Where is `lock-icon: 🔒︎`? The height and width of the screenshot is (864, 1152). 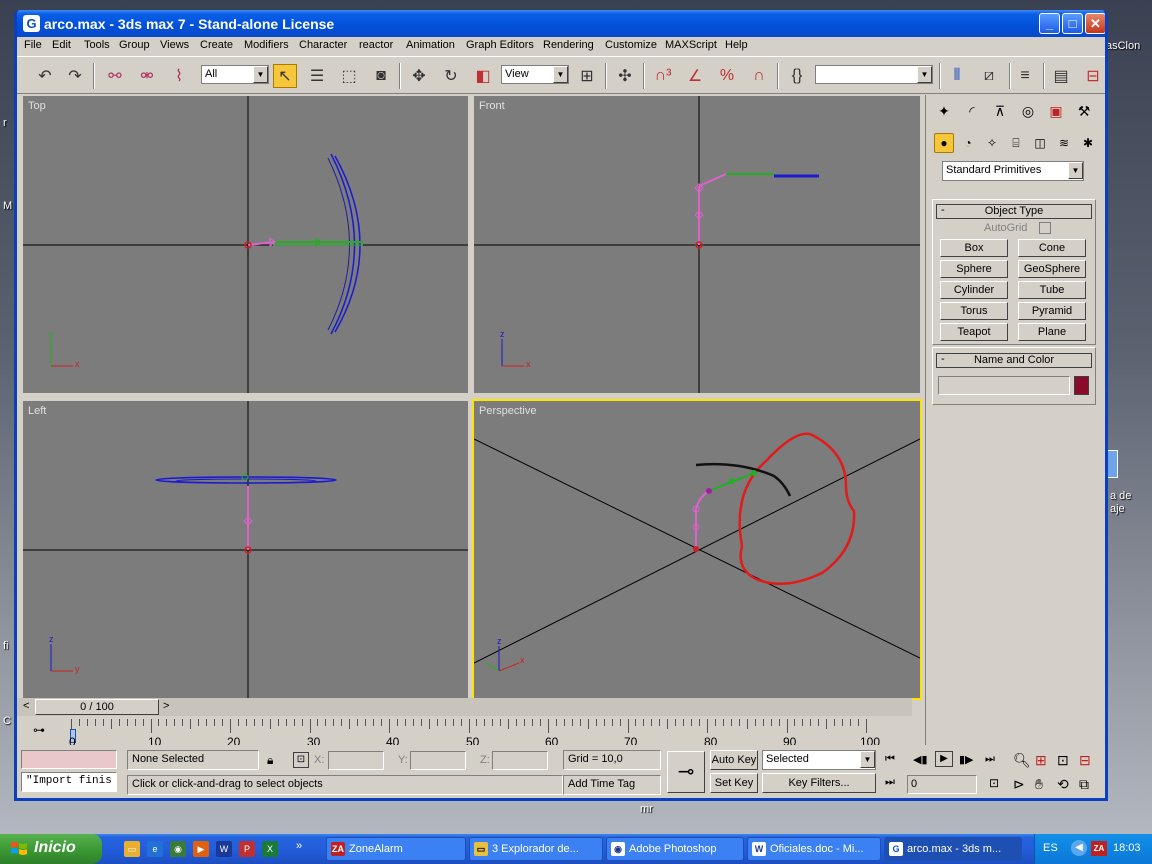 lock-icon: 🔒︎ is located at coordinates (270, 760).